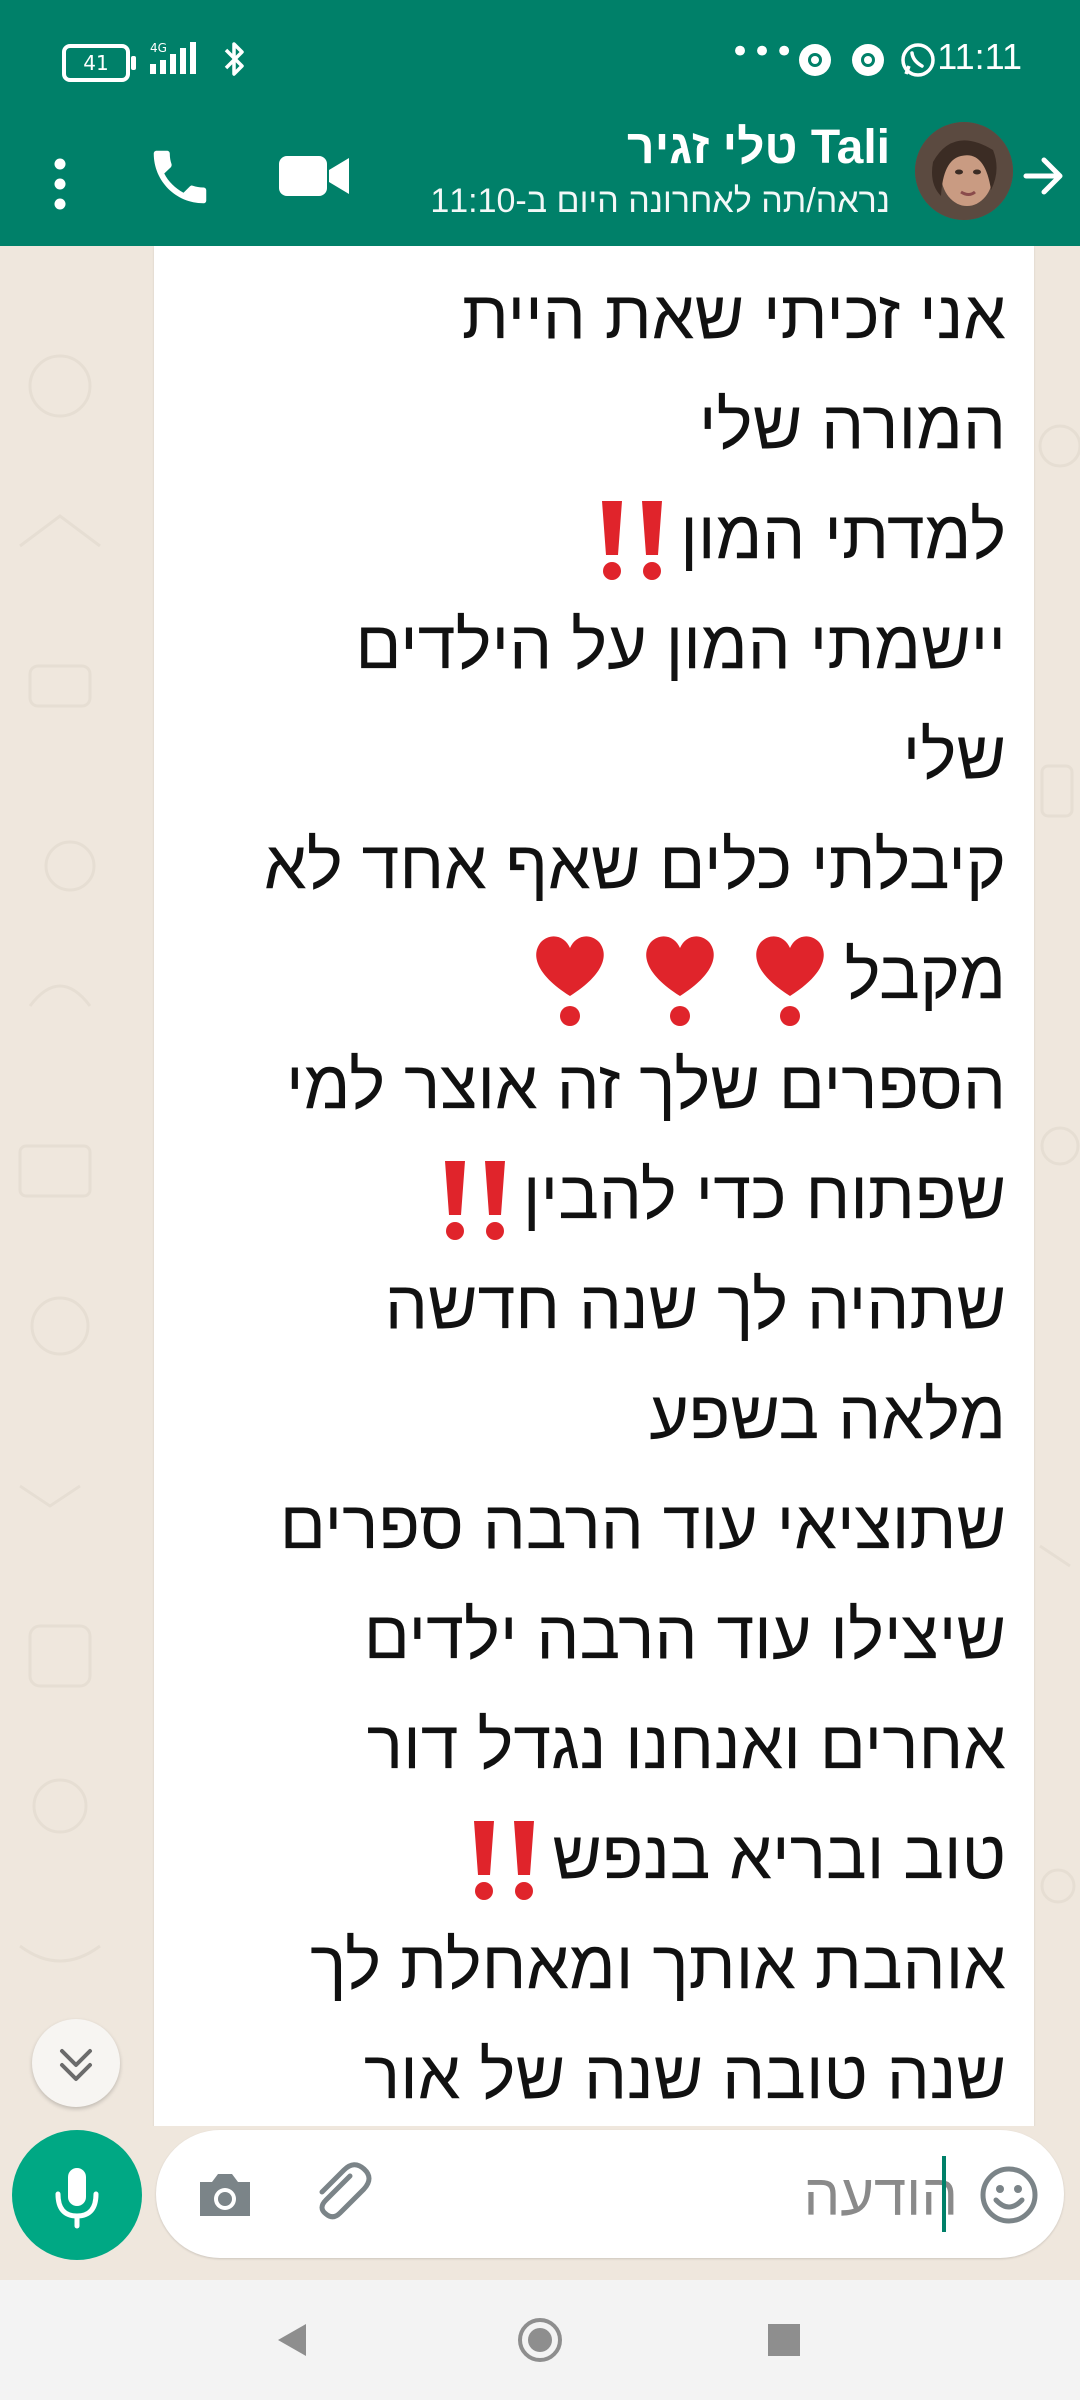  I want to click on status-time: 11:11, so click(979, 56).